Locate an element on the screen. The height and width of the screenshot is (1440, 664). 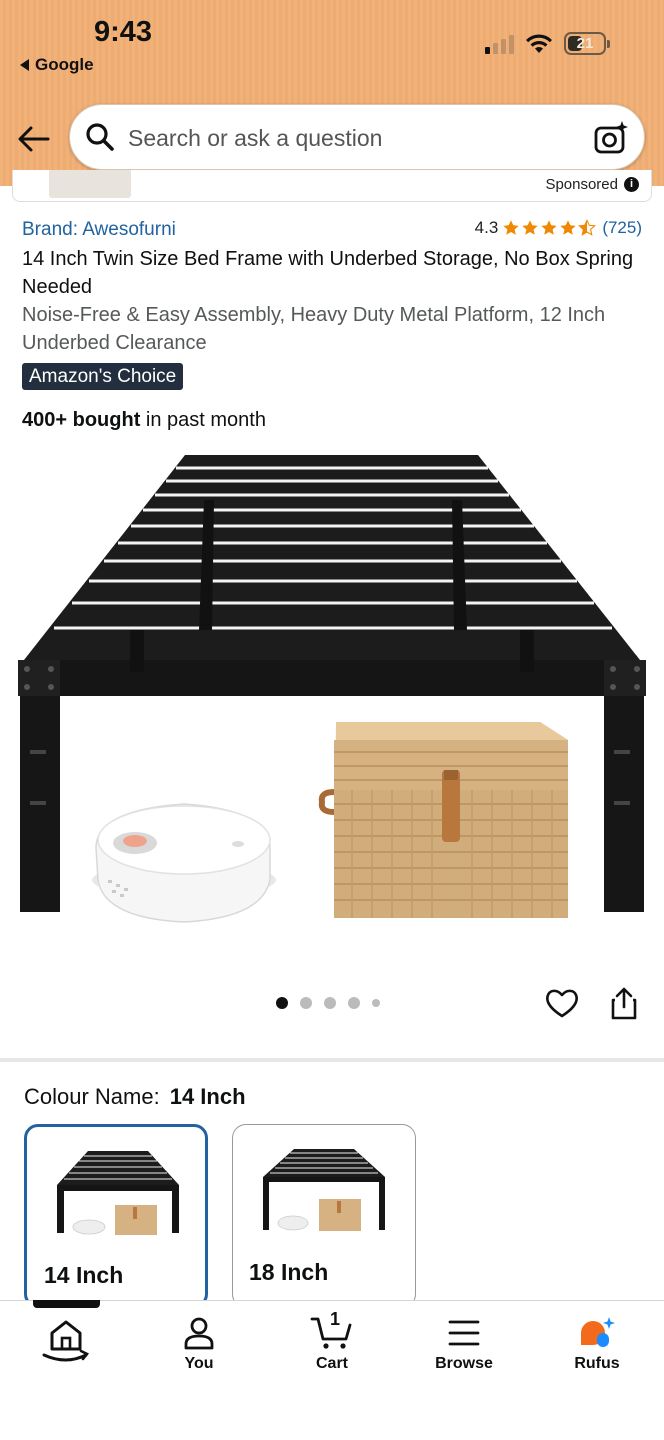
swatch-label: 18 Inch is located at coordinates (289, 1272).